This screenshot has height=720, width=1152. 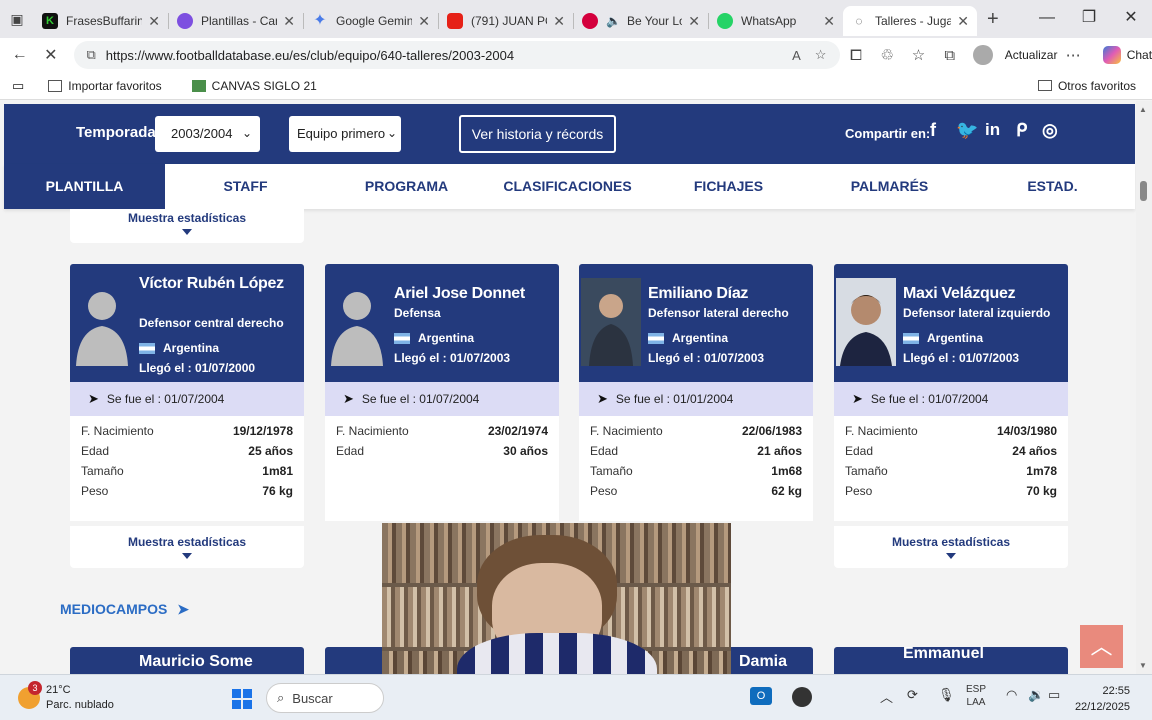 What do you see at coordinates (567, 186) in the screenshot?
I see `tab-clasificaciones: CLASIFICACIONES` at bounding box center [567, 186].